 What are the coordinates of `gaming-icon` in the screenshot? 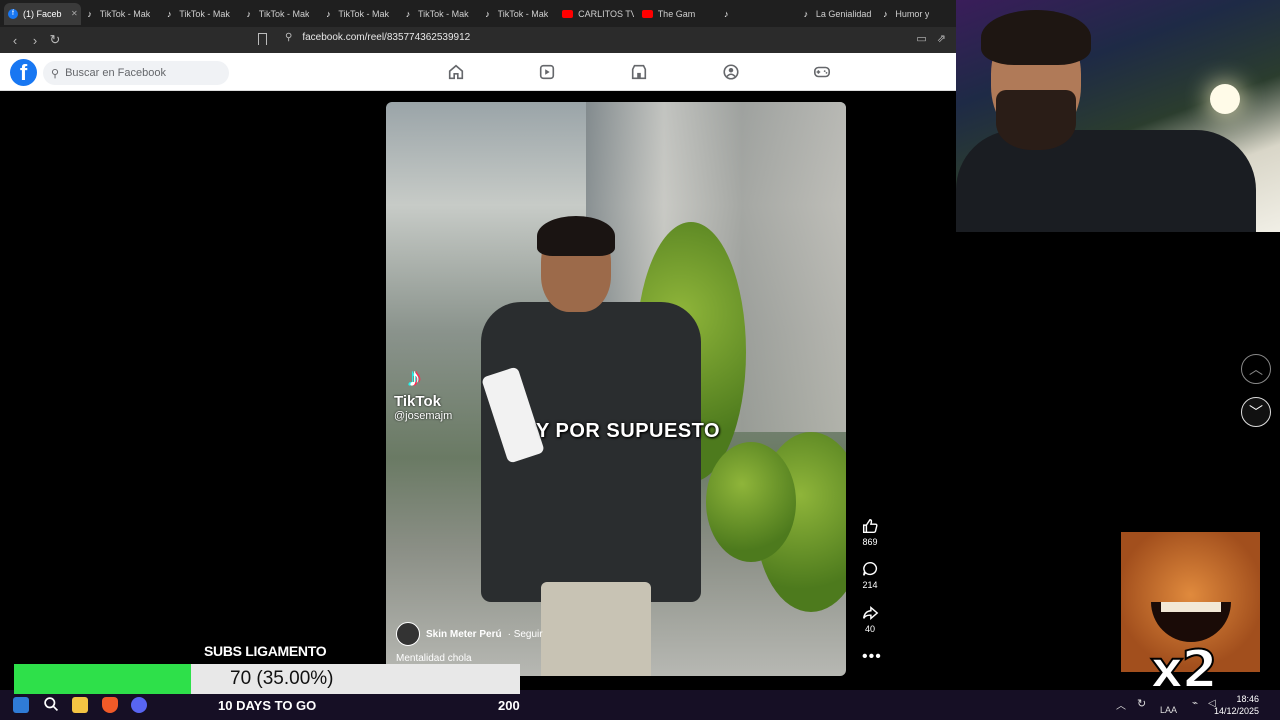 It's located at (822, 72).